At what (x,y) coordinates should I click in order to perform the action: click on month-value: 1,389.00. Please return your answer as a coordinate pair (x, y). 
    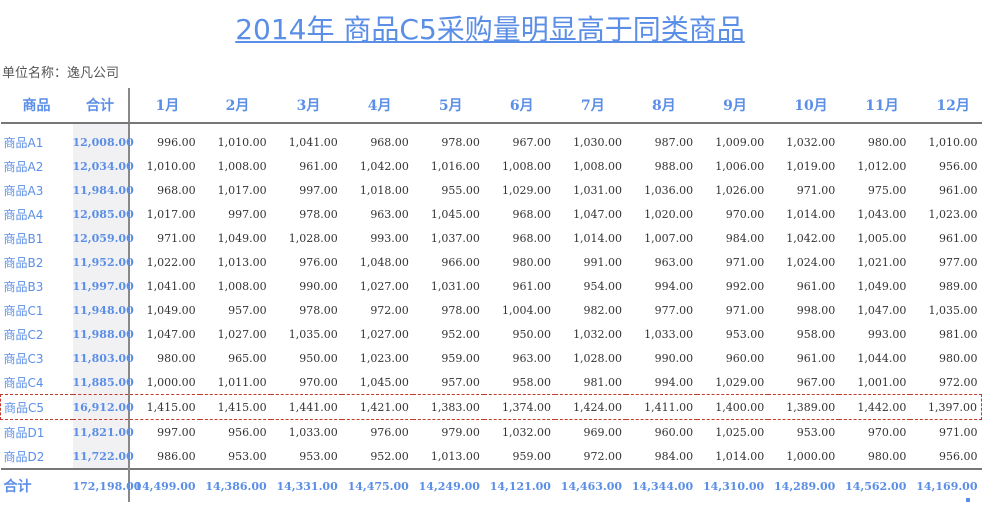
    Looking at the image, I should click on (804, 407).